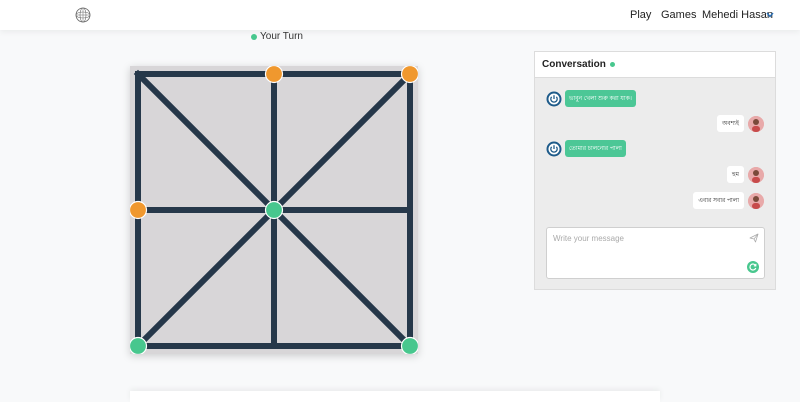 The image size is (800, 402). Describe the element at coordinates (400, 15) in the screenshot. I see `navbar: Play Games Mehedi Hasan` at that location.